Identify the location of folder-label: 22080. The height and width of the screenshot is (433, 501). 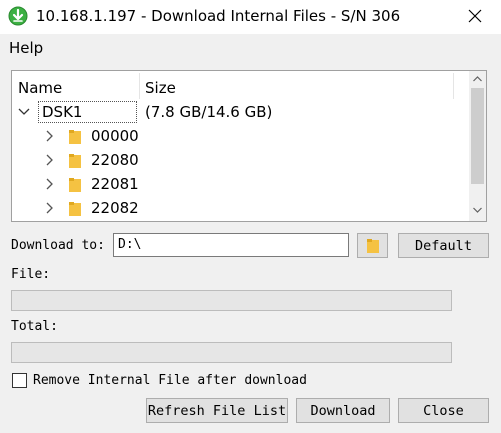
(115, 160).